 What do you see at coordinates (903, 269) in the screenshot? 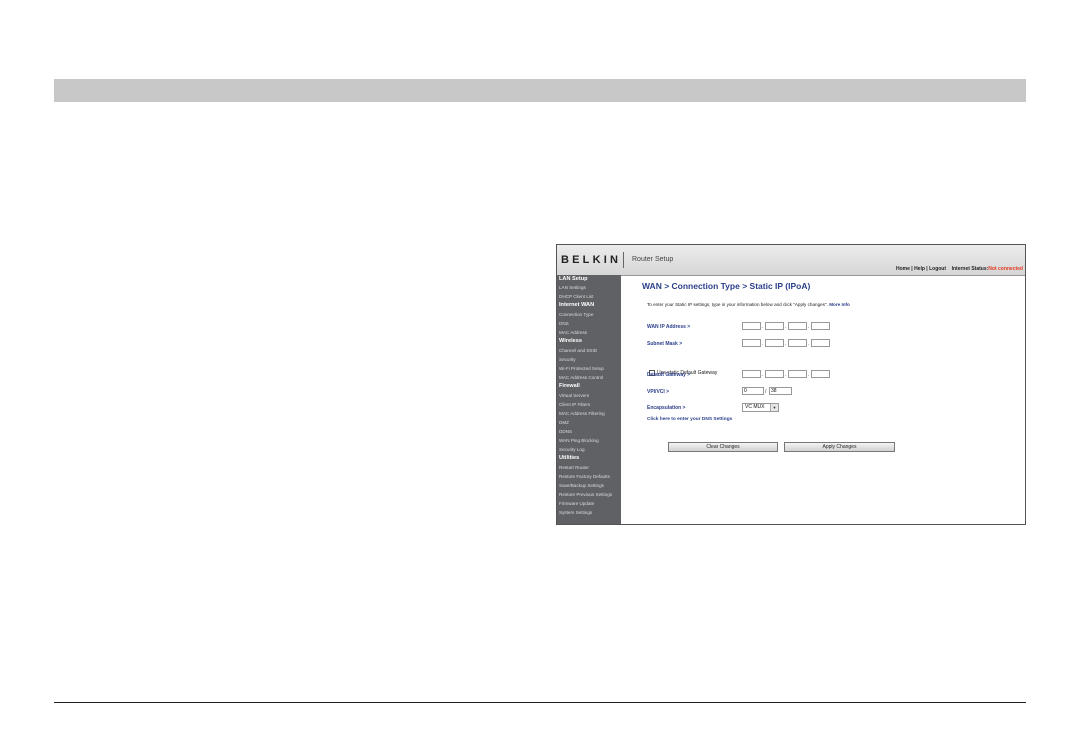
I see `home-link: Home` at bounding box center [903, 269].